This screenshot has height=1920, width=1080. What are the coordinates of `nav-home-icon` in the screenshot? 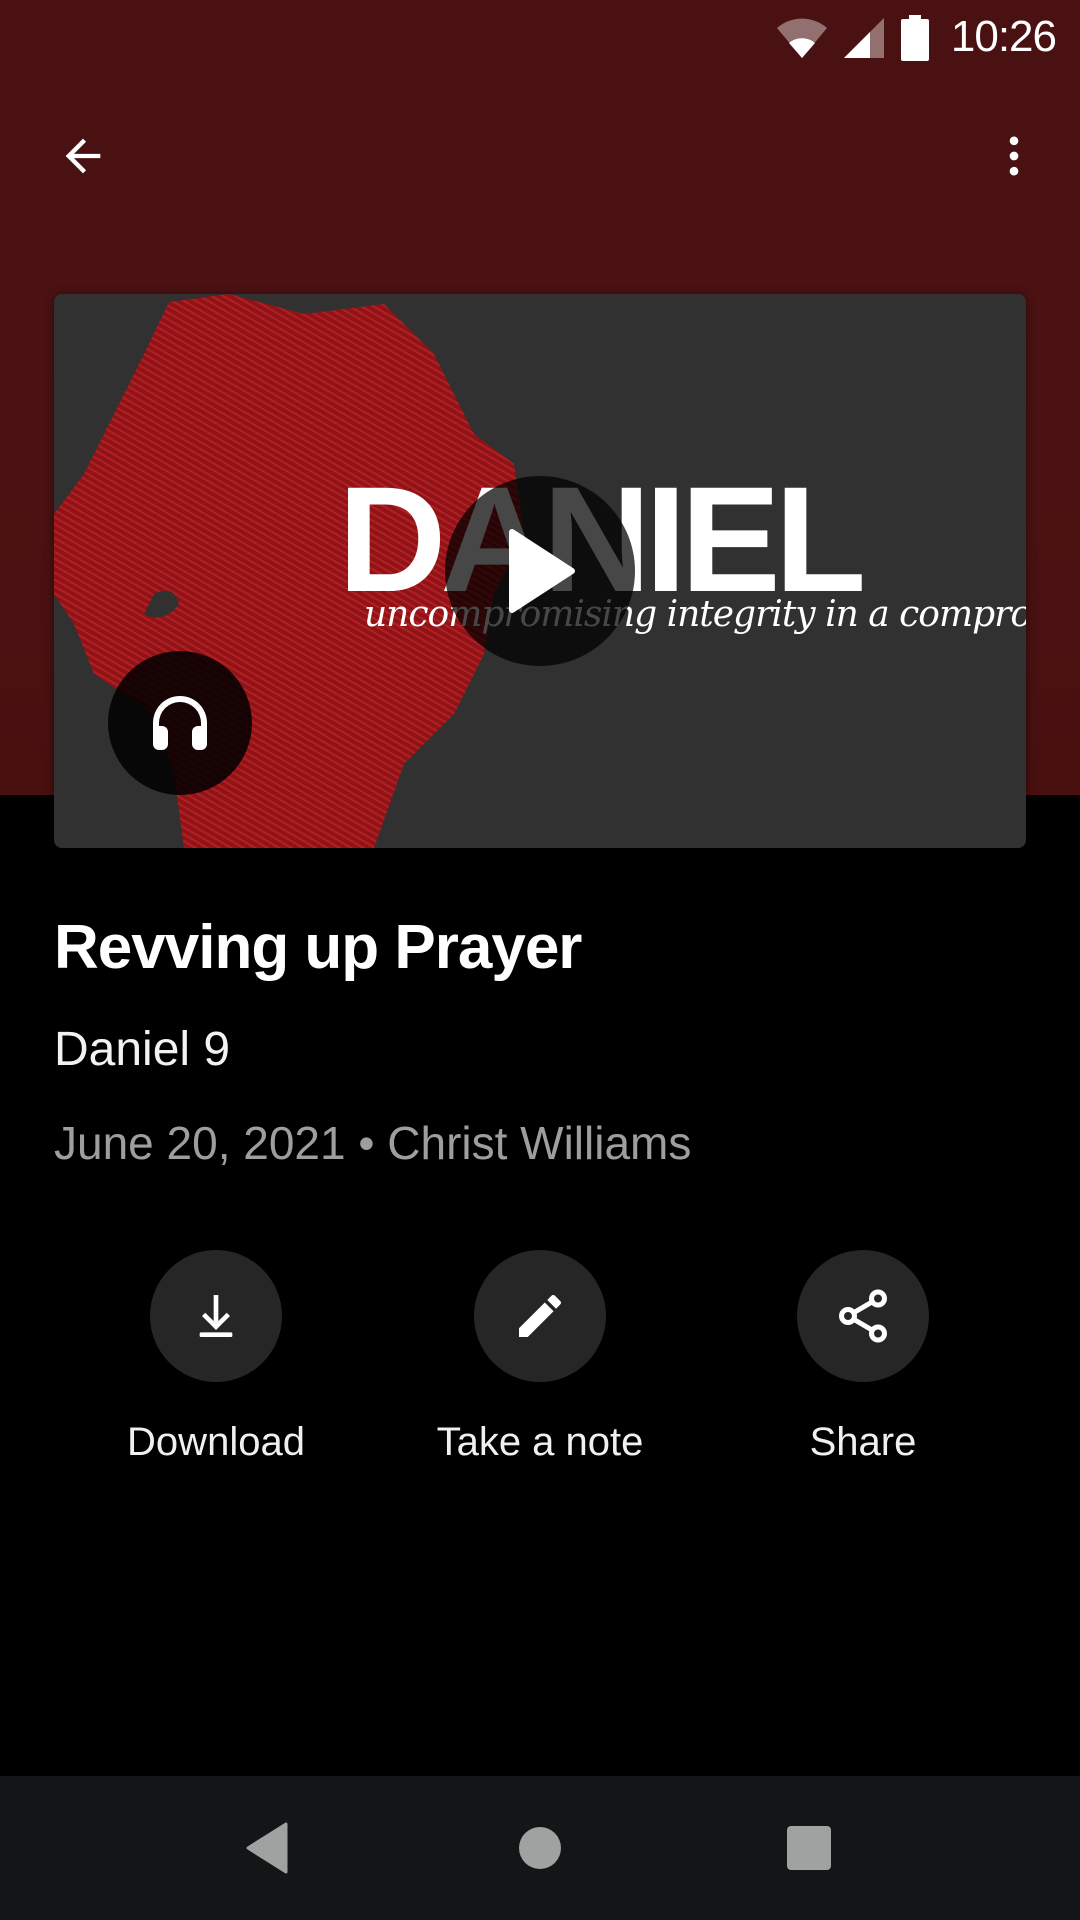 It's located at (540, 1848).